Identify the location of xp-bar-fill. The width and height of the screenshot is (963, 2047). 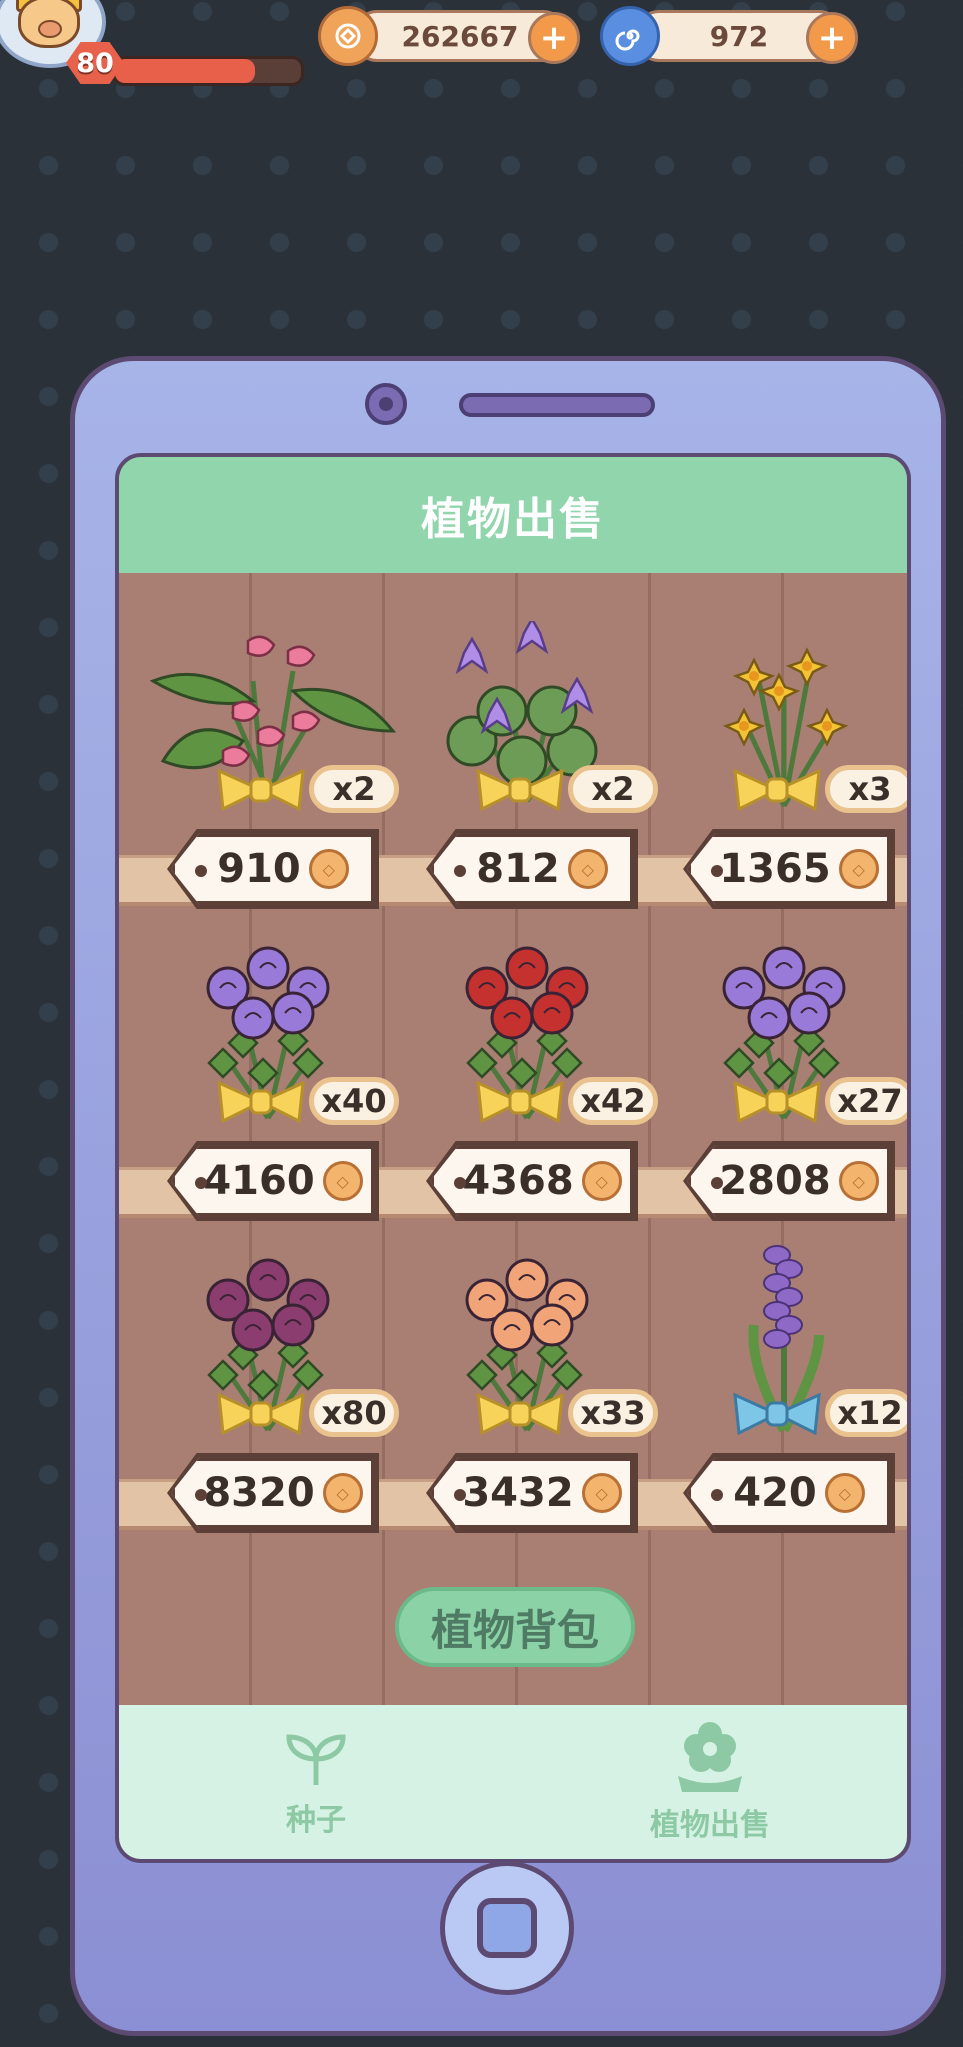
(185, 71).